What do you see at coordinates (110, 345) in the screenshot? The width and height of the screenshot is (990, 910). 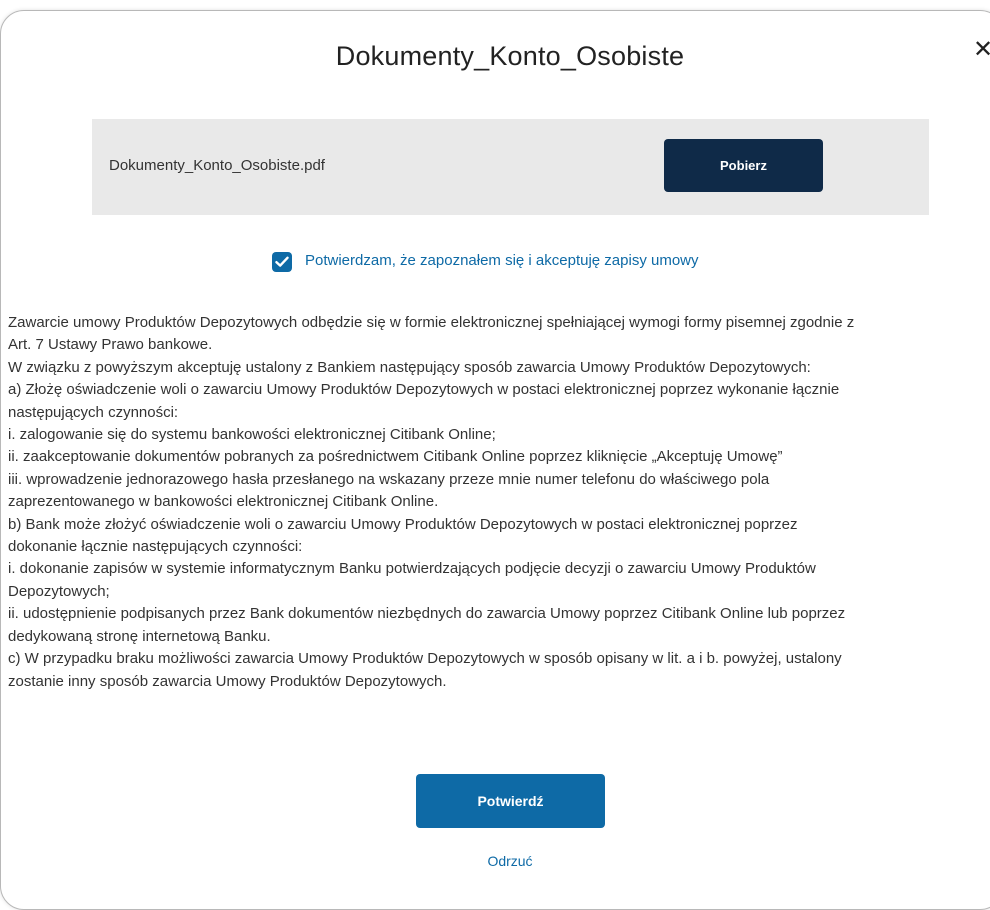 I see `terms-line: Art. 7 Ustawy Prawo bankowe.` at bounding box center [110, 345].